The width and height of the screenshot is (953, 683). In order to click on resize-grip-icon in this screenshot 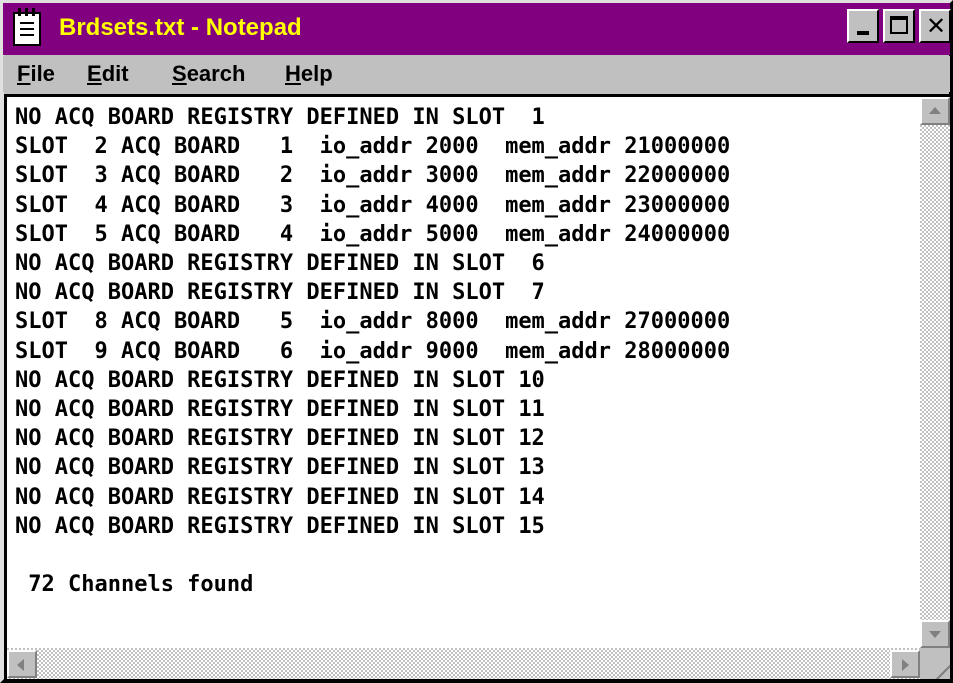, I will do `click(935, 663)`.